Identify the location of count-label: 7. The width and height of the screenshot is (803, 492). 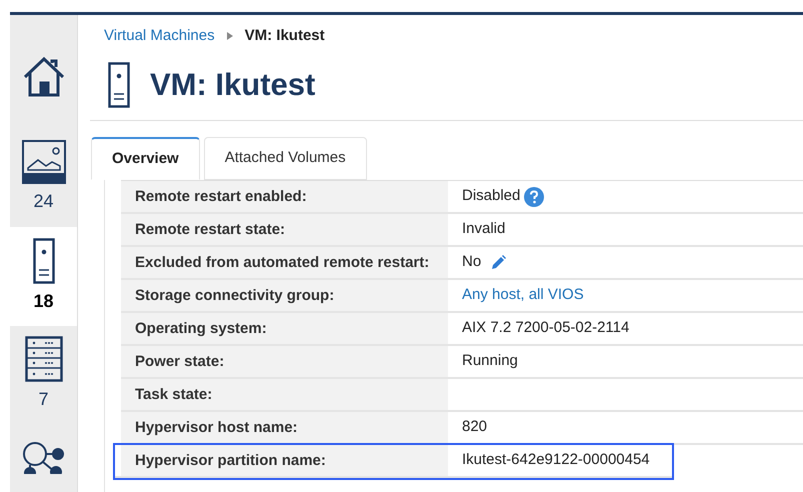
(43, 400).